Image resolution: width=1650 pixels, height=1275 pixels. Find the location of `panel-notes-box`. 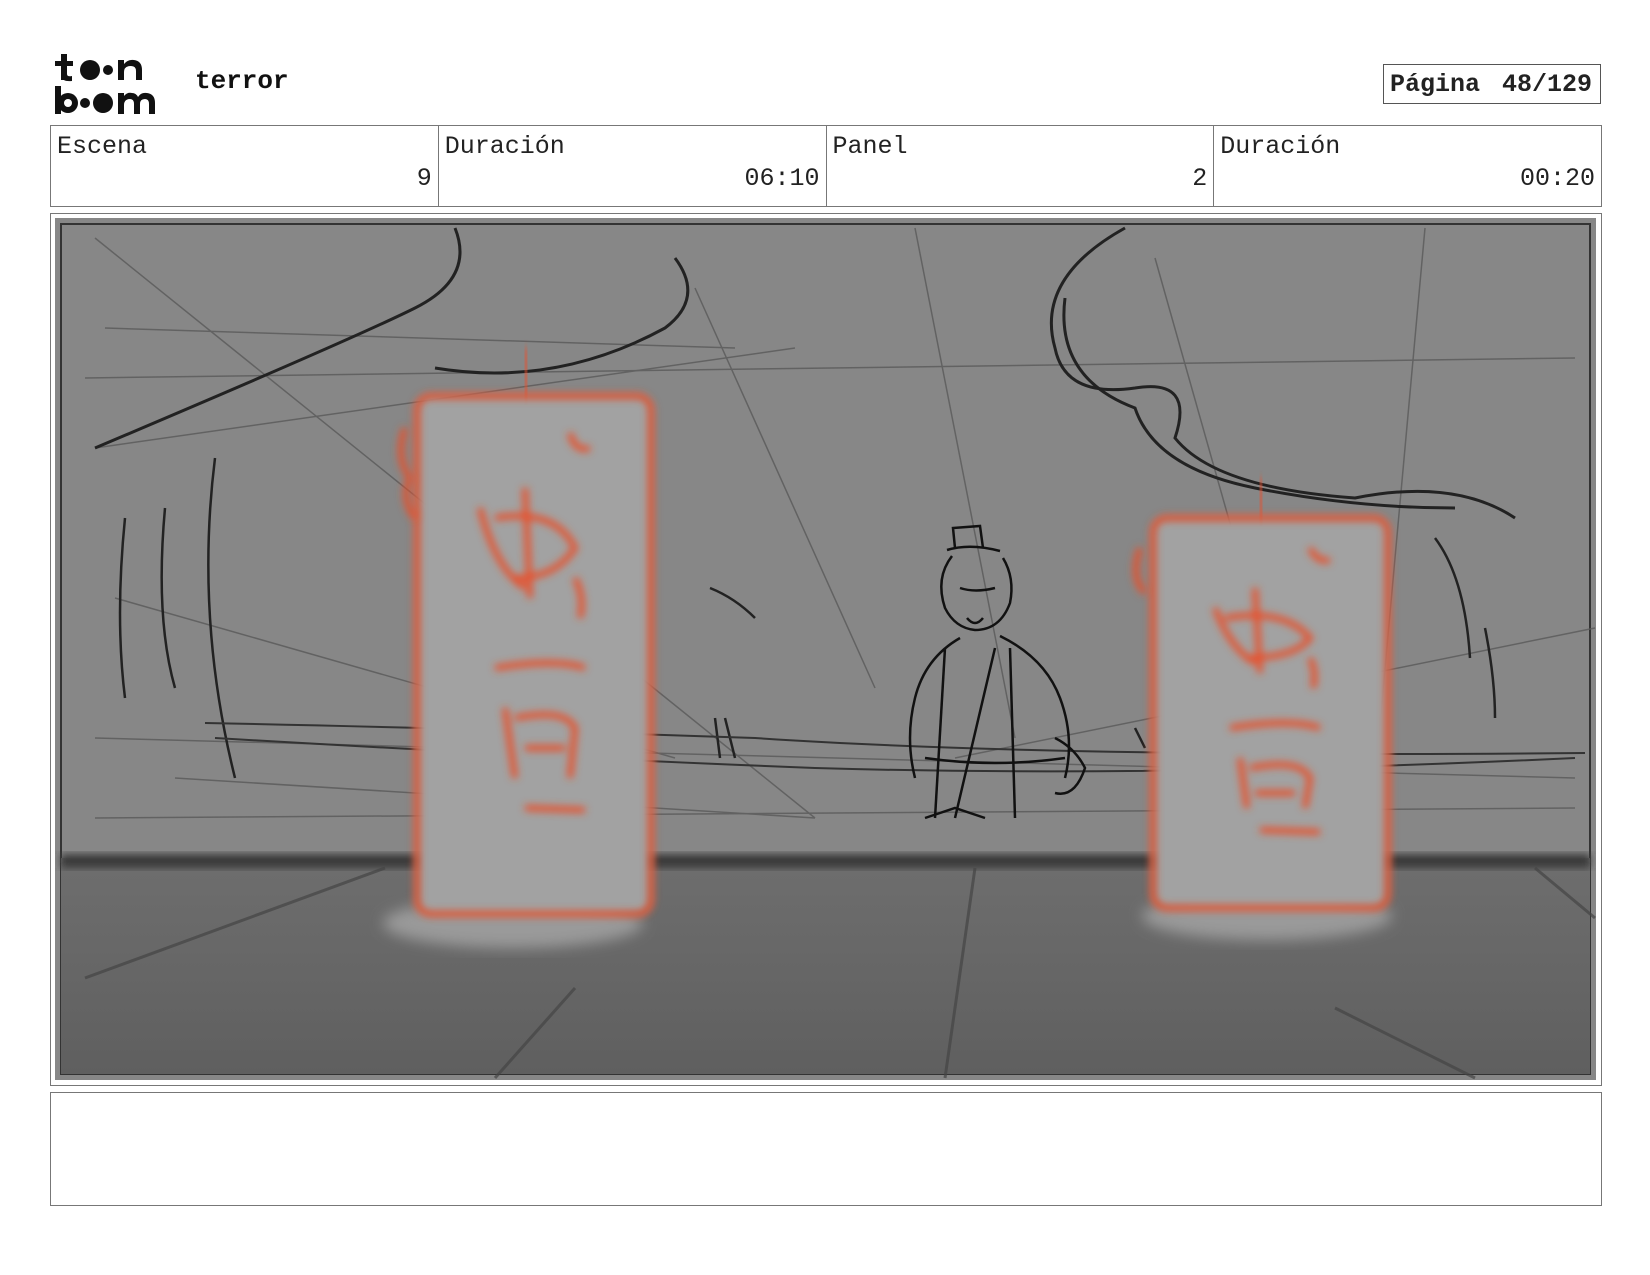

panel-notes-box is located at coordinates (826, 1149).